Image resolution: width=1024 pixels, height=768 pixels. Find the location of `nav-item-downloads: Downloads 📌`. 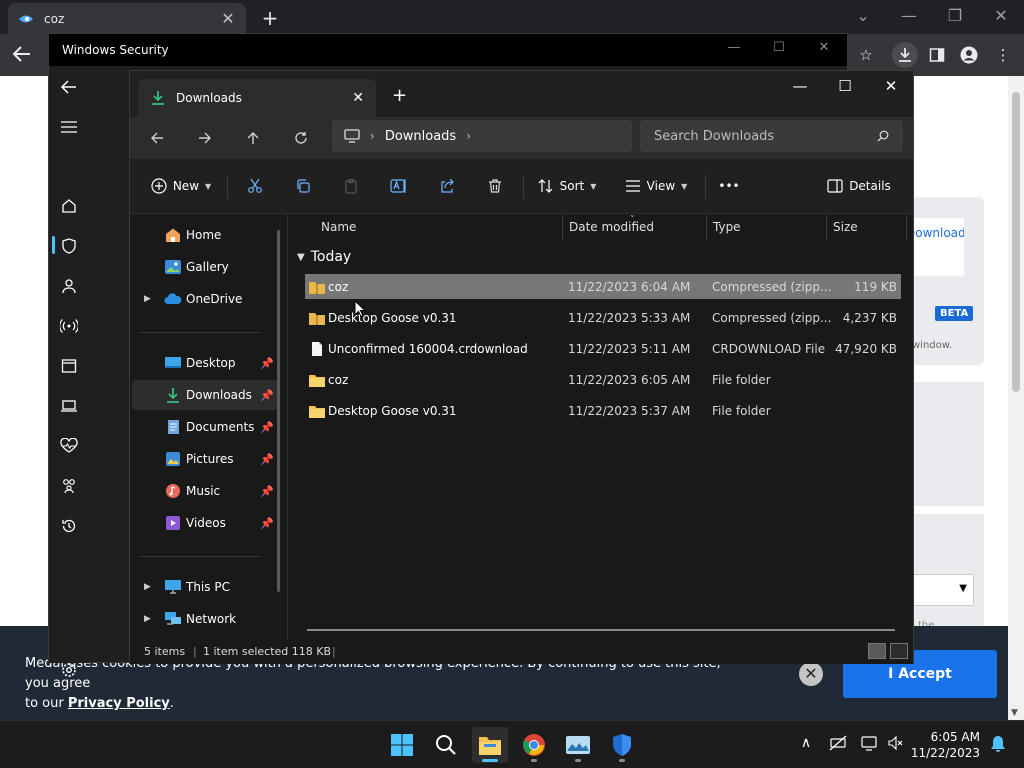

nav-item-downloads: Downloads 📌 is located at coordinates (205, 395).